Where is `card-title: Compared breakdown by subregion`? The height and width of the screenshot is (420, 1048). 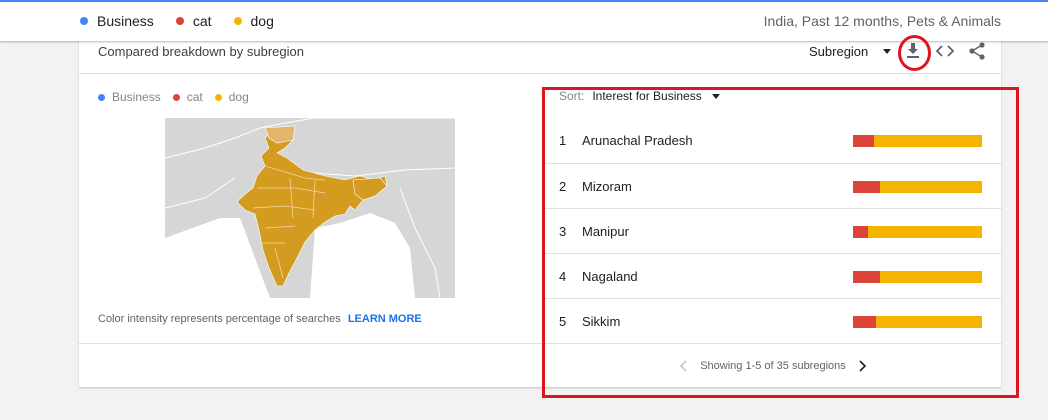
card-title: Compared breakdown by subregion is located at coordinates (201, 51).